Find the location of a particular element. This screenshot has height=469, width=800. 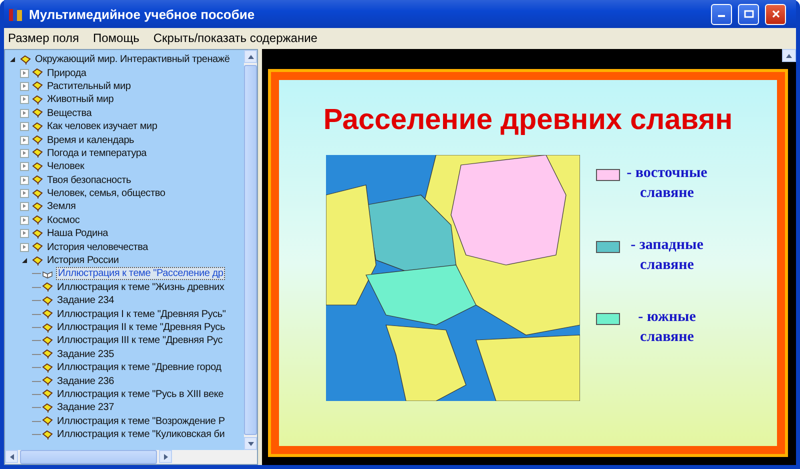

tree-item: Иллюстрация к теме "Куликовская би is located at coordinates (141, 434).